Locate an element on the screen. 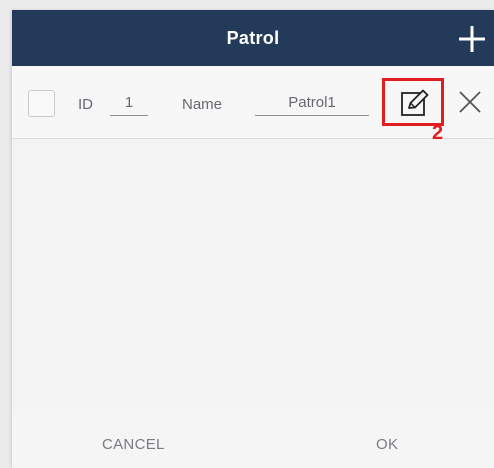  dialog-title: Patrol is located at coordinates (253, 38).